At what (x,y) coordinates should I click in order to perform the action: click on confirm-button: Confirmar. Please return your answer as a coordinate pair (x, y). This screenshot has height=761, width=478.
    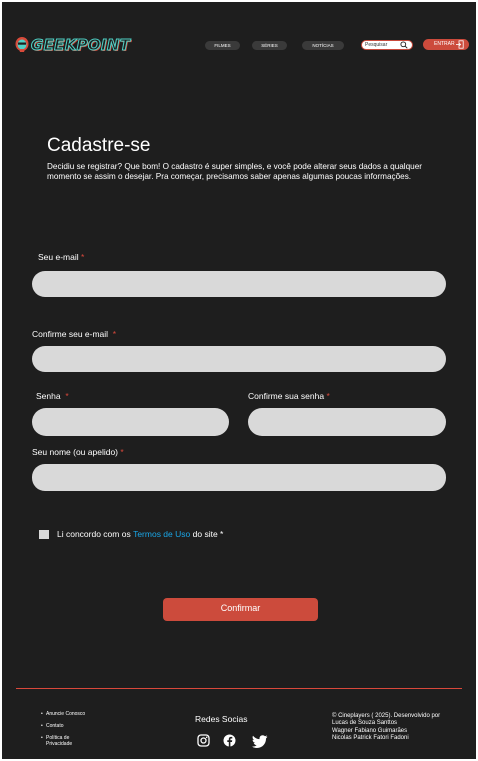
    Looking at the image, I should click on (240, 609).